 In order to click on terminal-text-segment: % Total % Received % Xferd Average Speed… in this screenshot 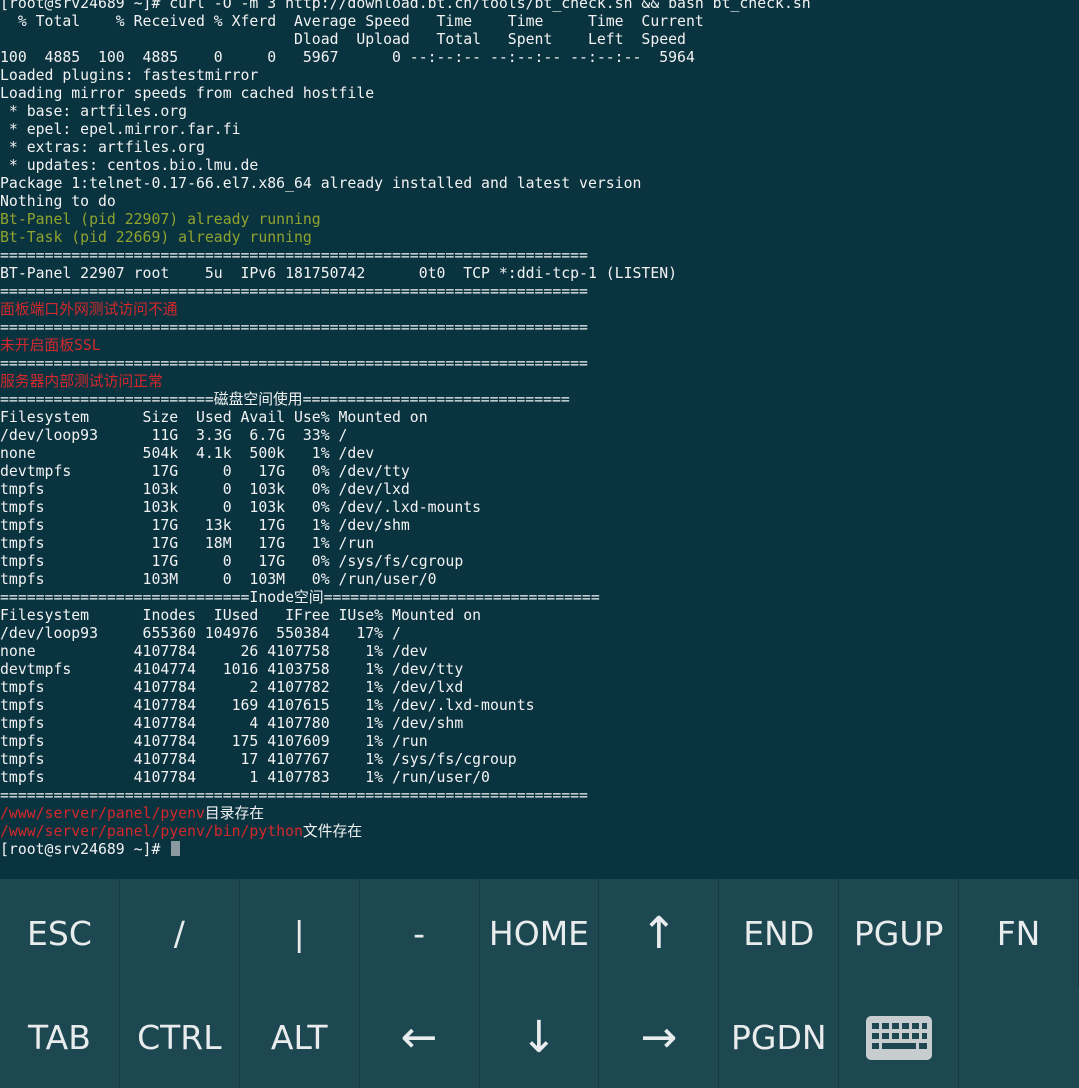, I will do `click(352, 21)`.